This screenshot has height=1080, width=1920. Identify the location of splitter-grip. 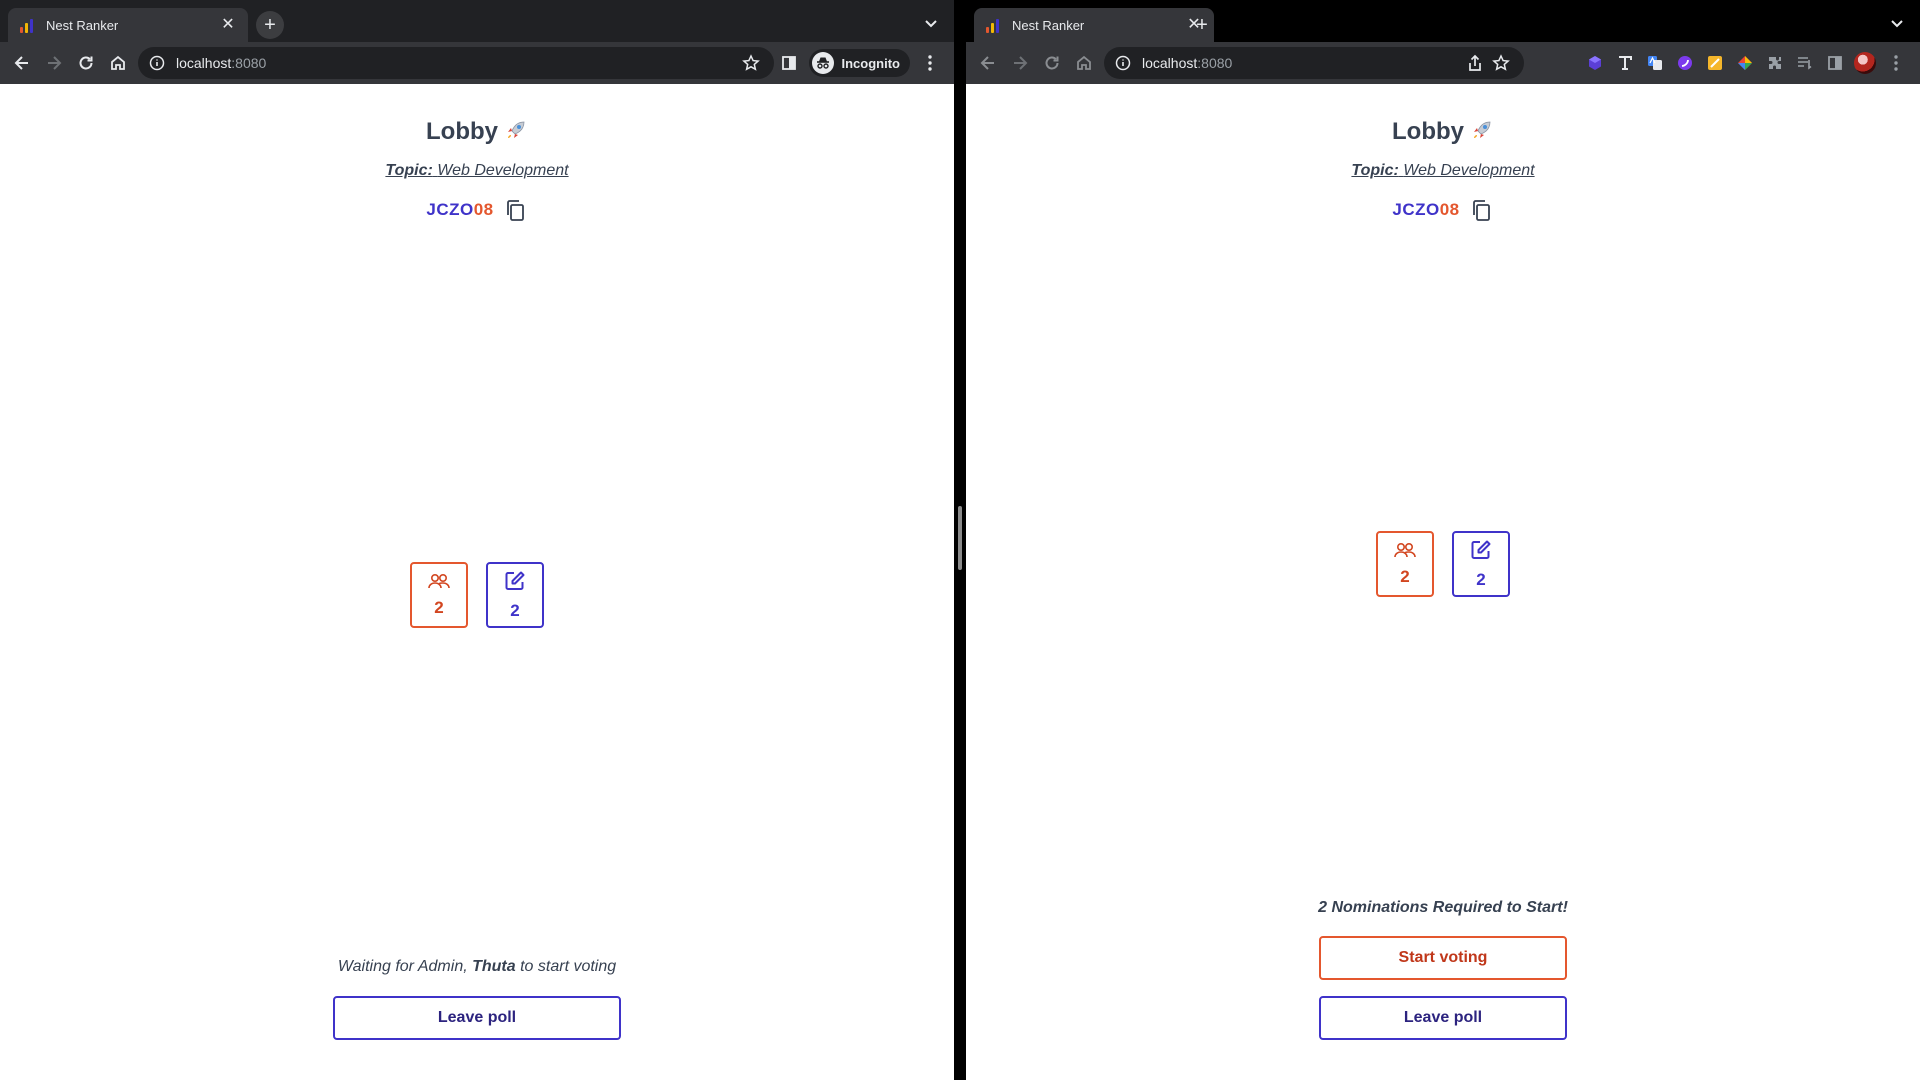
(960, 538).